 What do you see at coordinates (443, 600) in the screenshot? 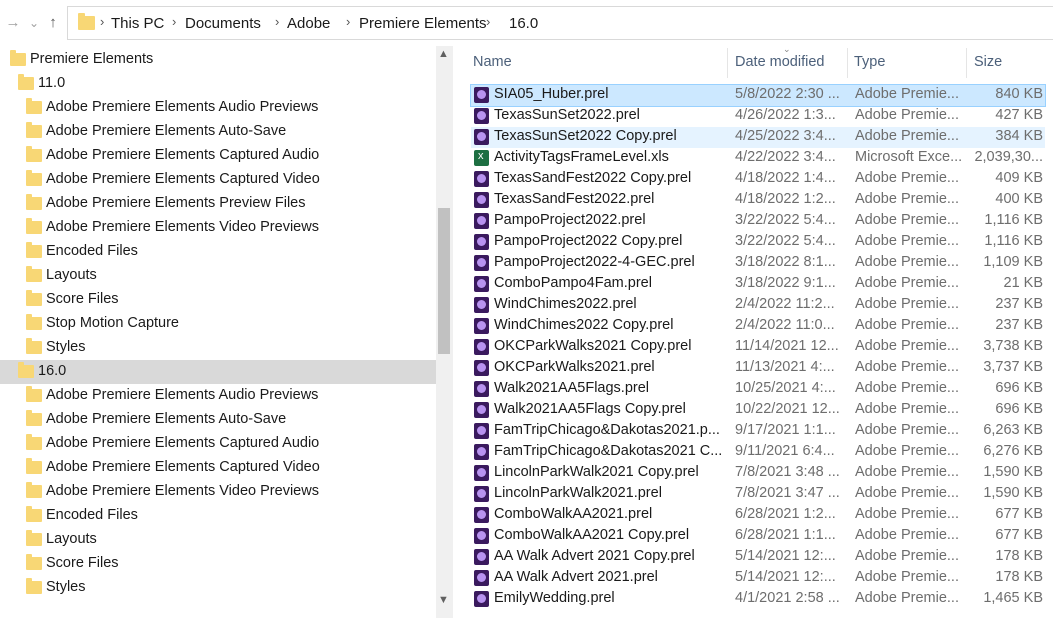
I see `scroll-down-icon: ▼` at bounding box center [443, 600].